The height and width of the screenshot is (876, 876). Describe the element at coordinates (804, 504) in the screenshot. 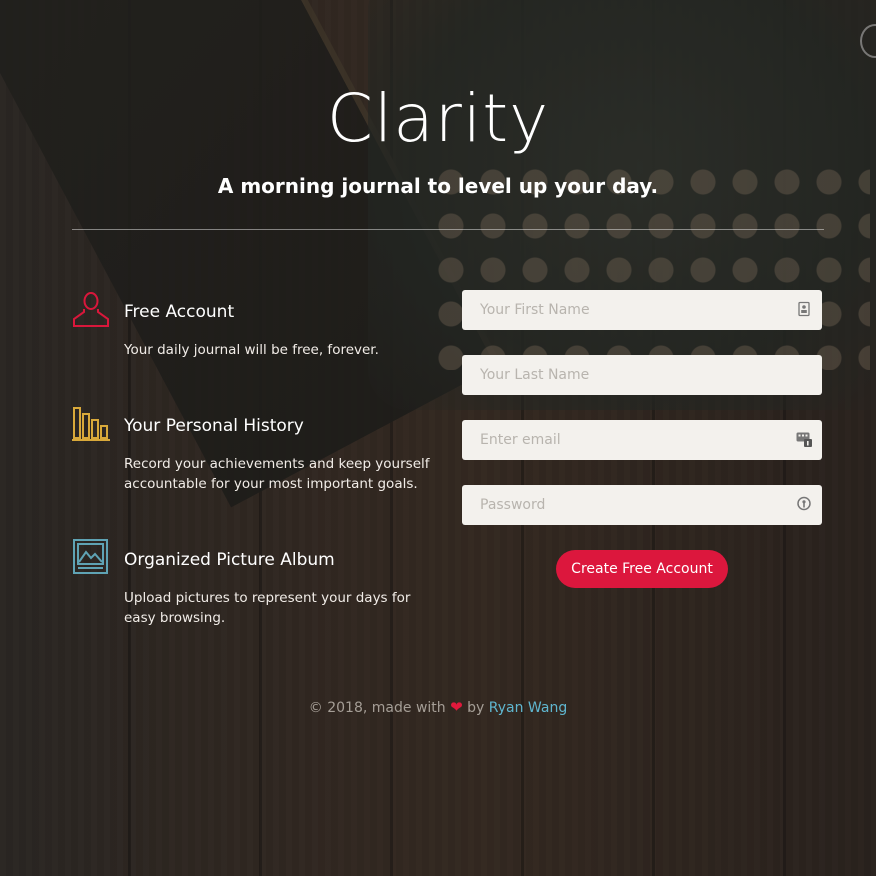

I see `key-icon` at that location.